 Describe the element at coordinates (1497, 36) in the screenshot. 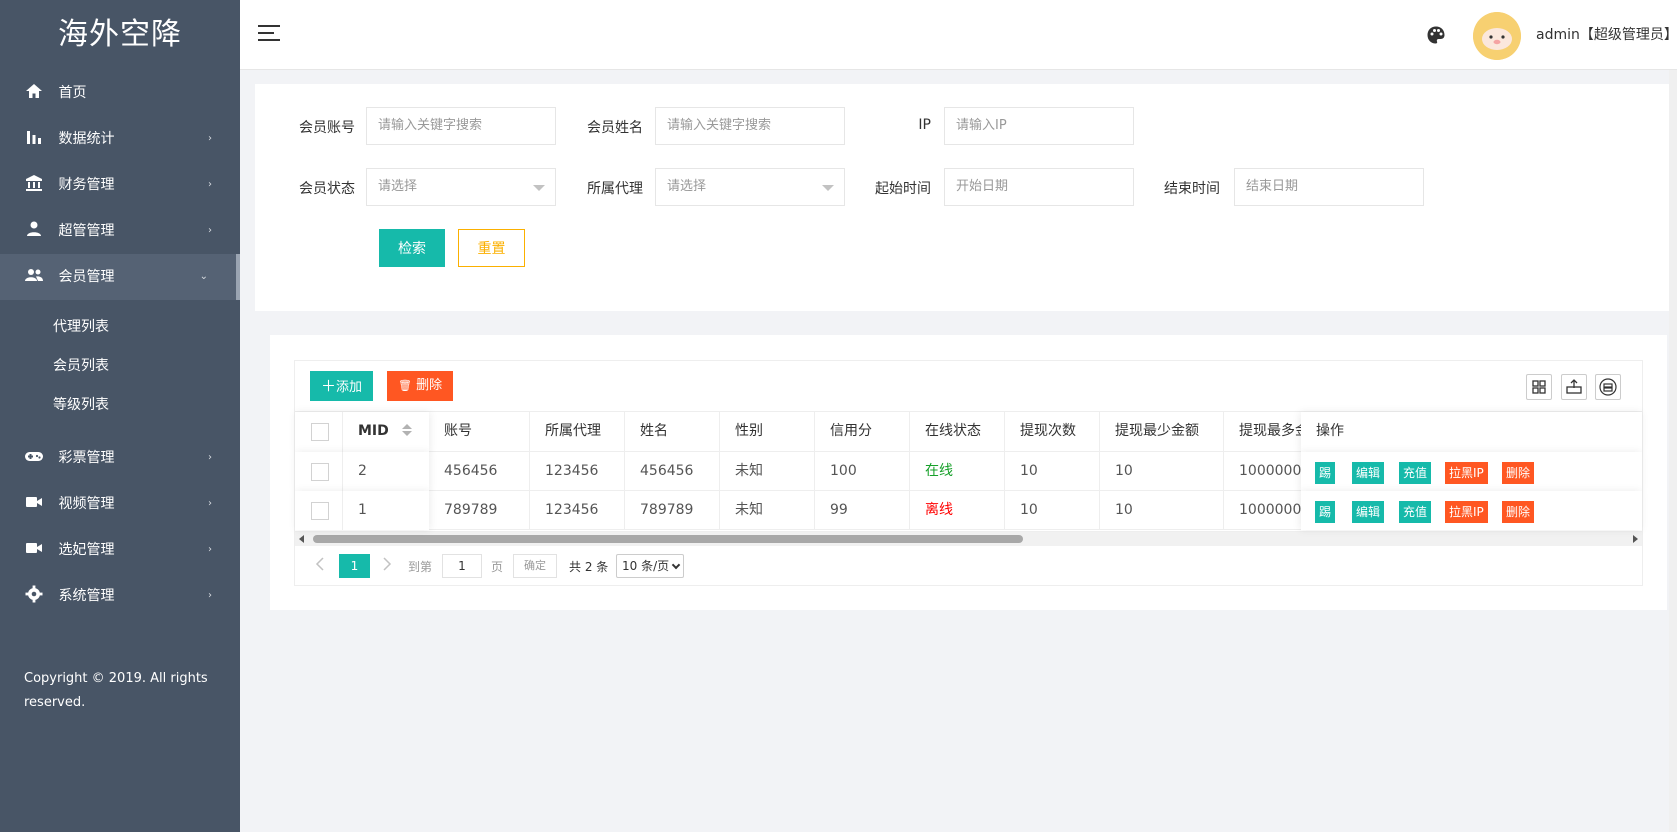

I see `avatar` at that location.